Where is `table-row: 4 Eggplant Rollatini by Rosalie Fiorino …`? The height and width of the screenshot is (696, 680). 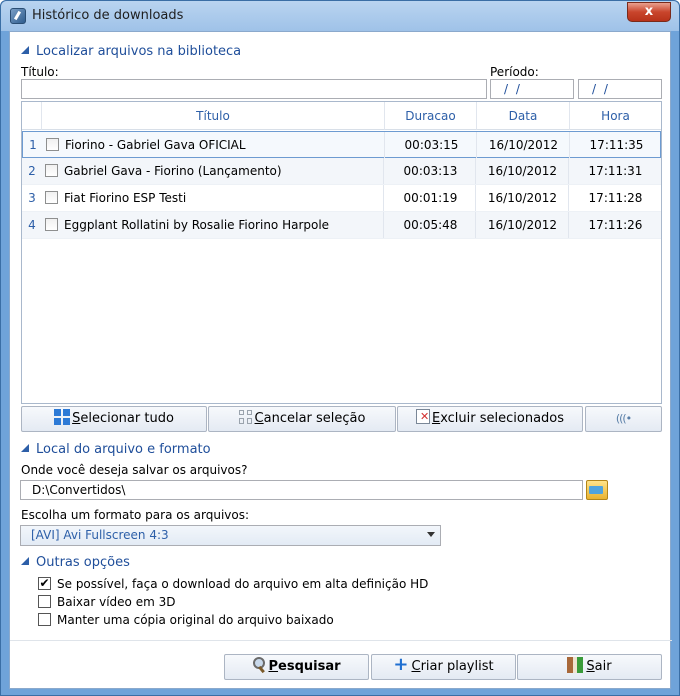
table-row: 4 Eggplant Rollatini by Rosalie Fiorino … is located at coordinates (341, 225).